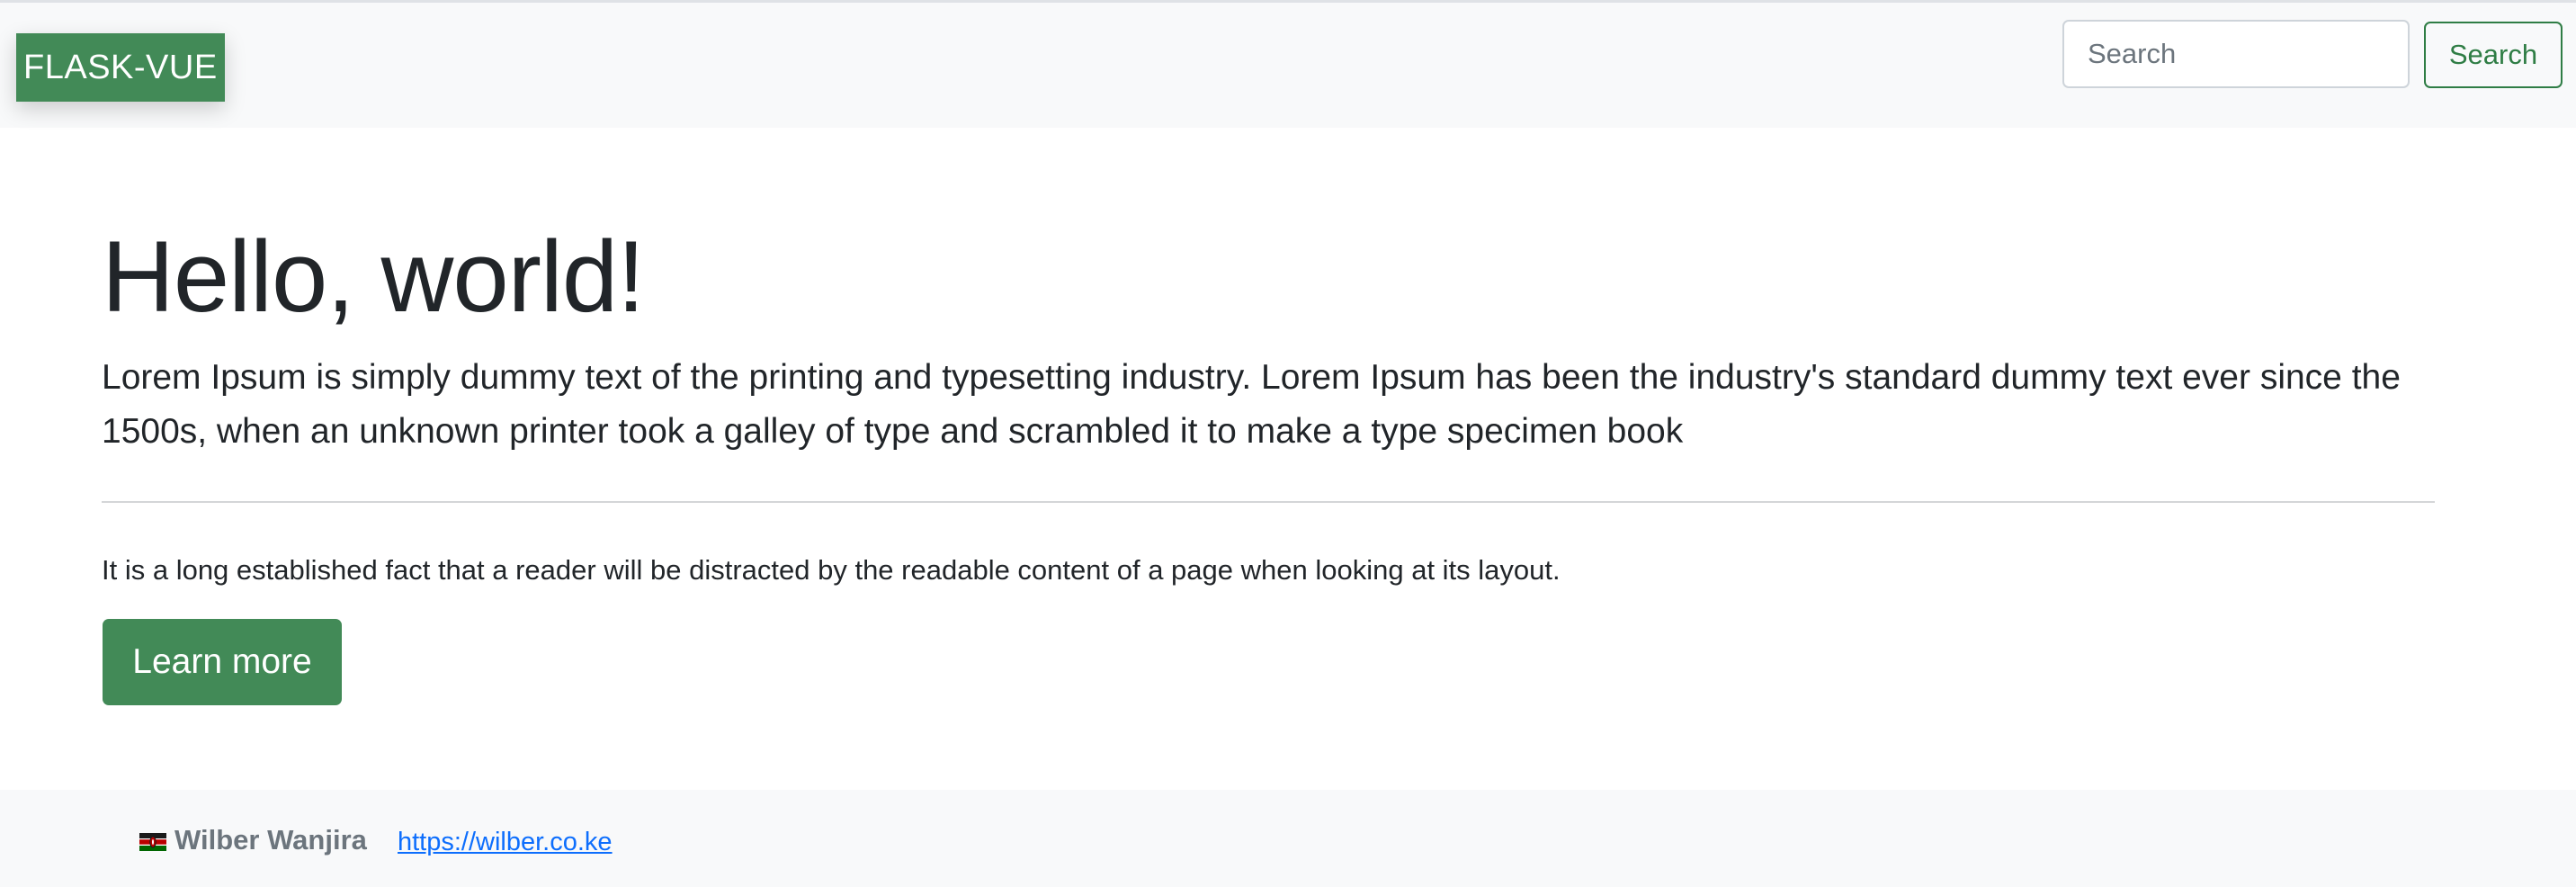  I want to click on kenya-flag-icon, so click(152, 842).